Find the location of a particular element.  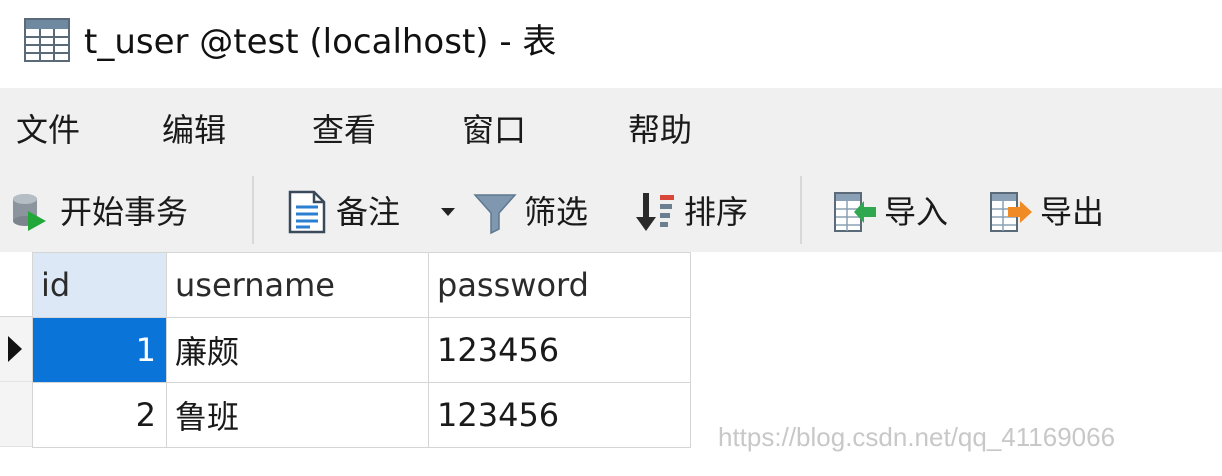

import-button: 导入 is located at coordinates (890, 212).